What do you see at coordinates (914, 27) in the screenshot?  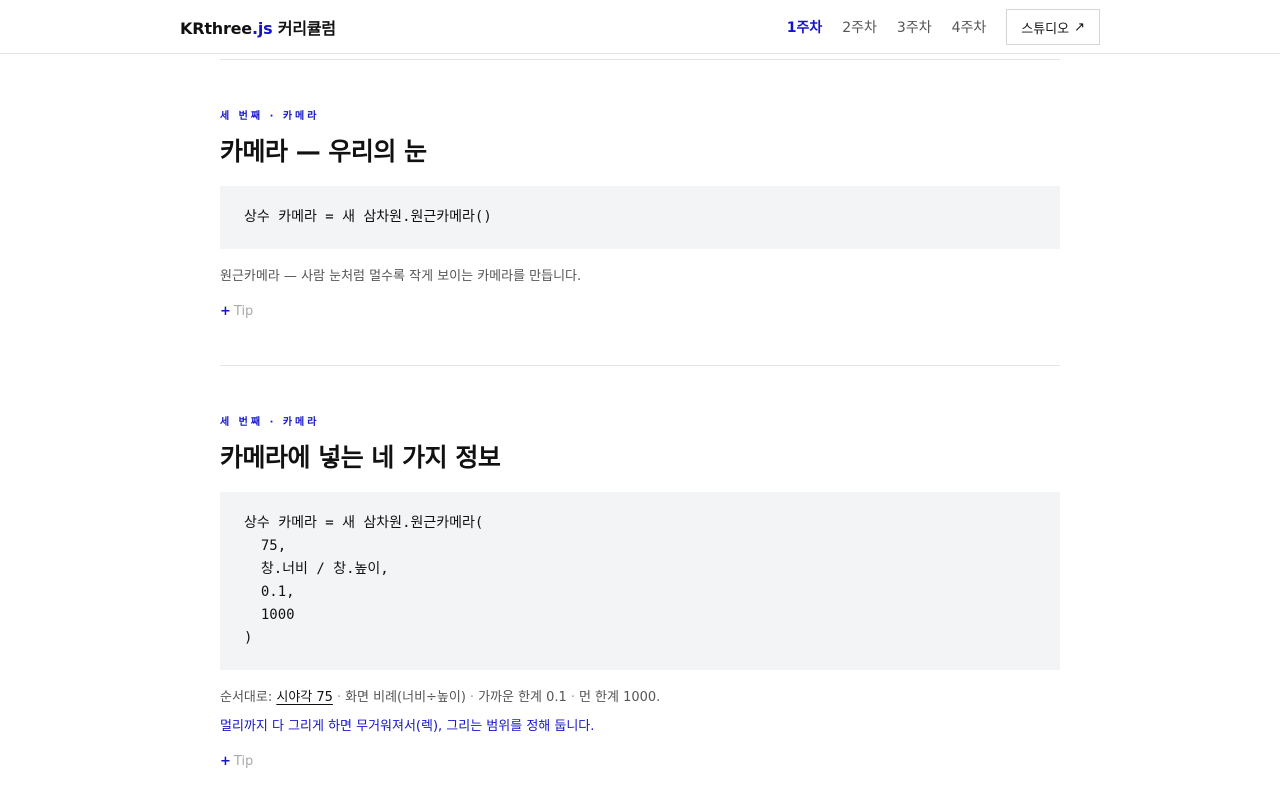 I see `nav-week-3: 3주차` at bounding box center [914, 27].